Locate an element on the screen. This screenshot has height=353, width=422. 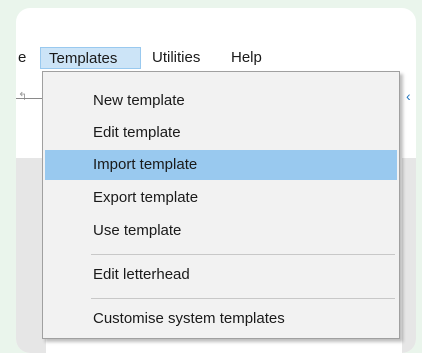
chevron-left-icon: ‹ is located at coordinates (408, 96).